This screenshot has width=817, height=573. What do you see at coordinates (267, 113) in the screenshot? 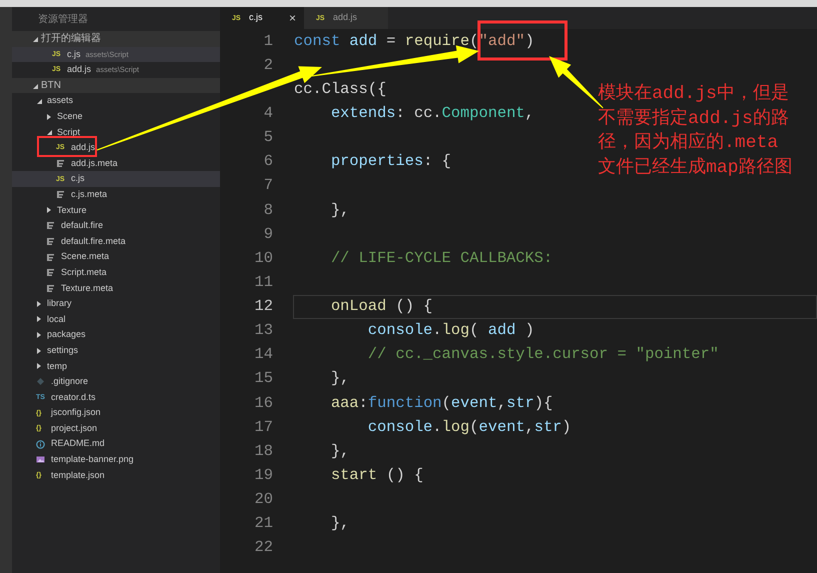
I see `line-number: 4` at bounding box center [267, 113].